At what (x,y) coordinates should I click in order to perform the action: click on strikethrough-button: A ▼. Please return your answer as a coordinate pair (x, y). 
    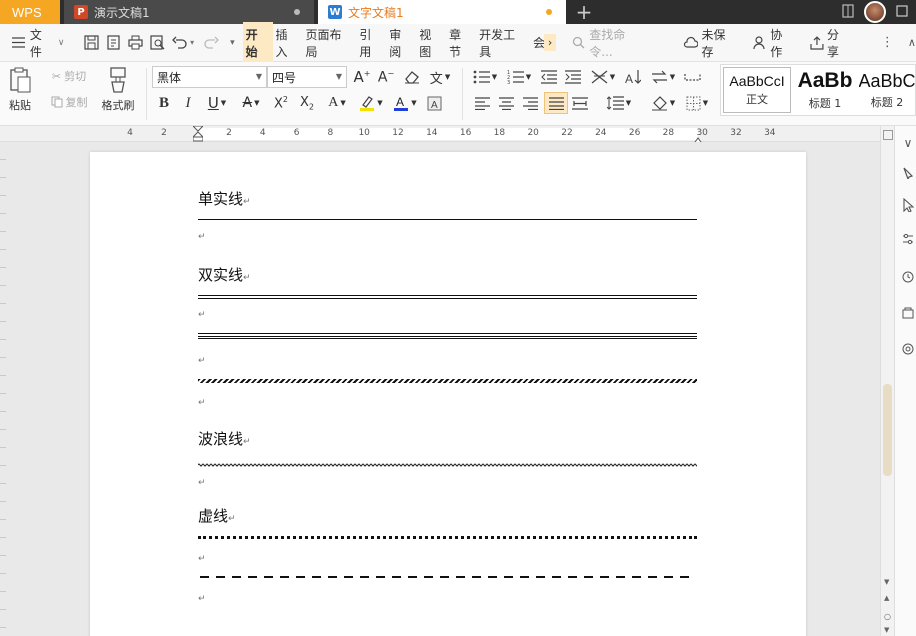
    Looking at the image, I should click on (251, 103).